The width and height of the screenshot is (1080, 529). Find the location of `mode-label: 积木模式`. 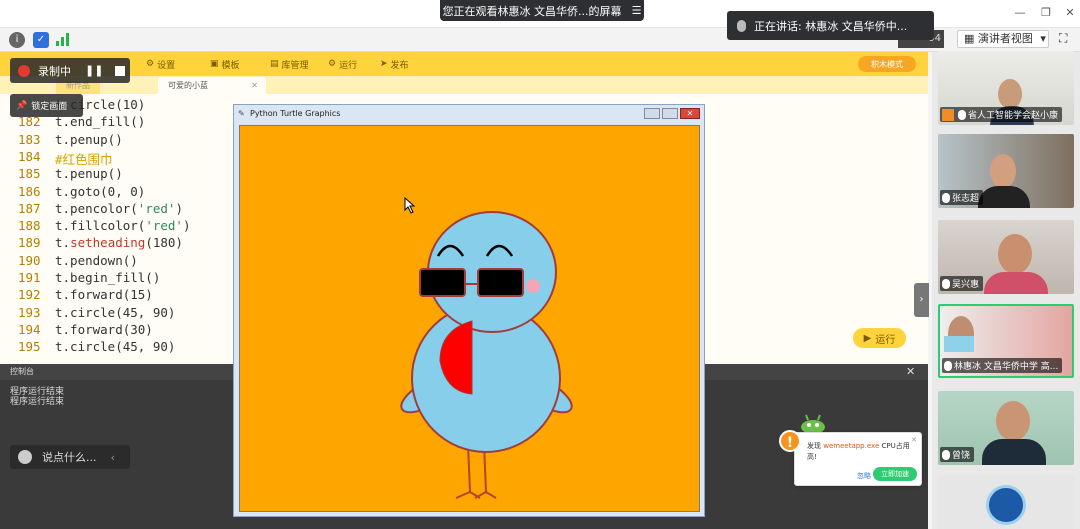

mode-label: 积木模式 is located at coordinates (887, 64).